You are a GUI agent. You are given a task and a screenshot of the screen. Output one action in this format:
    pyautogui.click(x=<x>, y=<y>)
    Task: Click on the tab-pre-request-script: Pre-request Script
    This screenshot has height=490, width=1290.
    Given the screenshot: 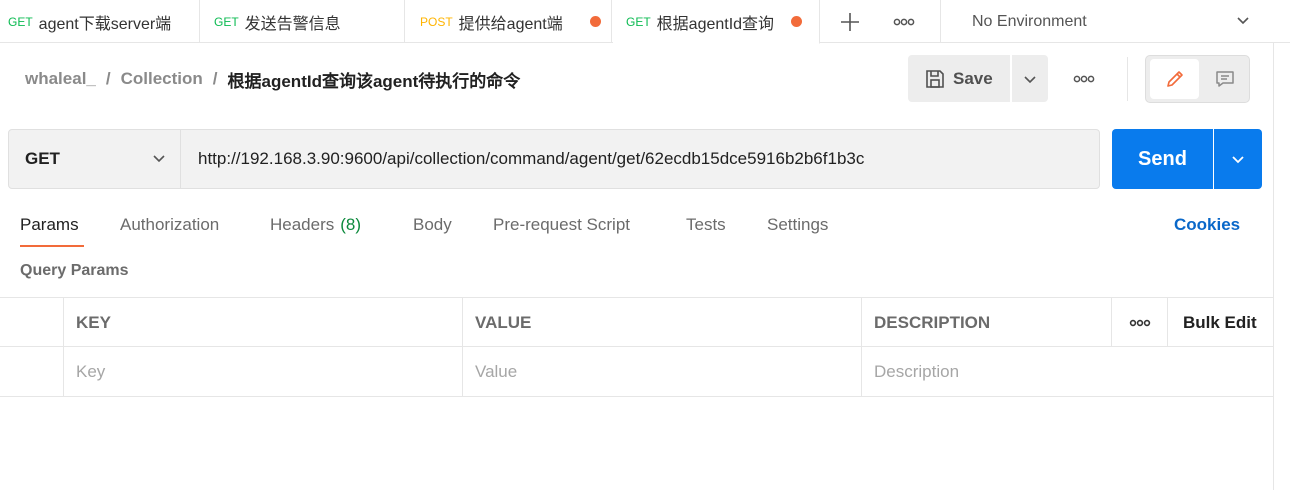 What is the action you would take?
    pyautogui.click(x=561, y=225)
    